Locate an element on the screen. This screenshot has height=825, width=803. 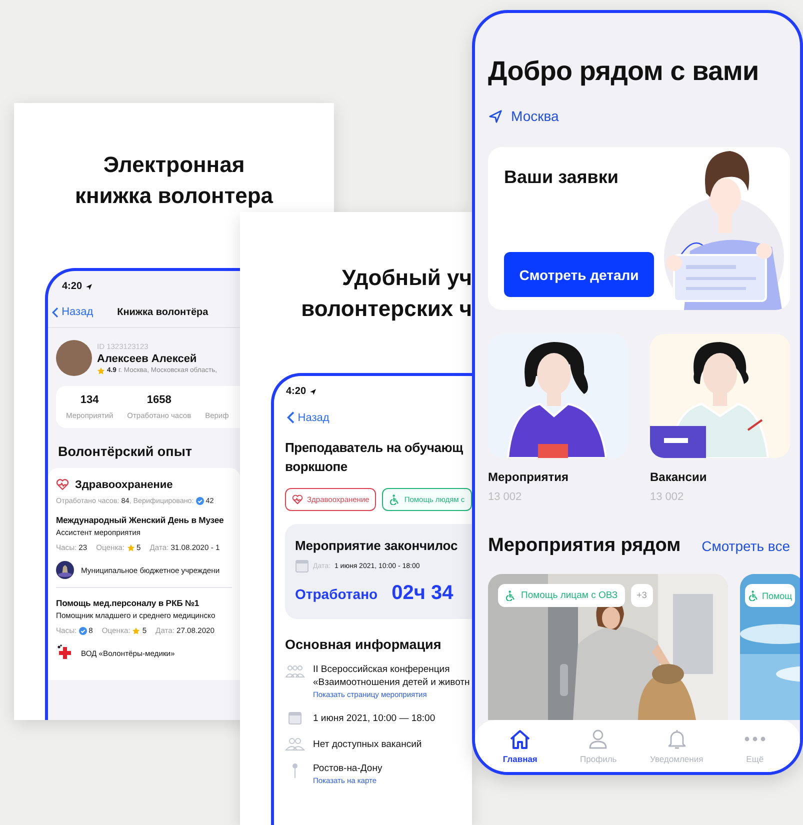
card-title: Ваши заявки is located at coordinates (562, 177).